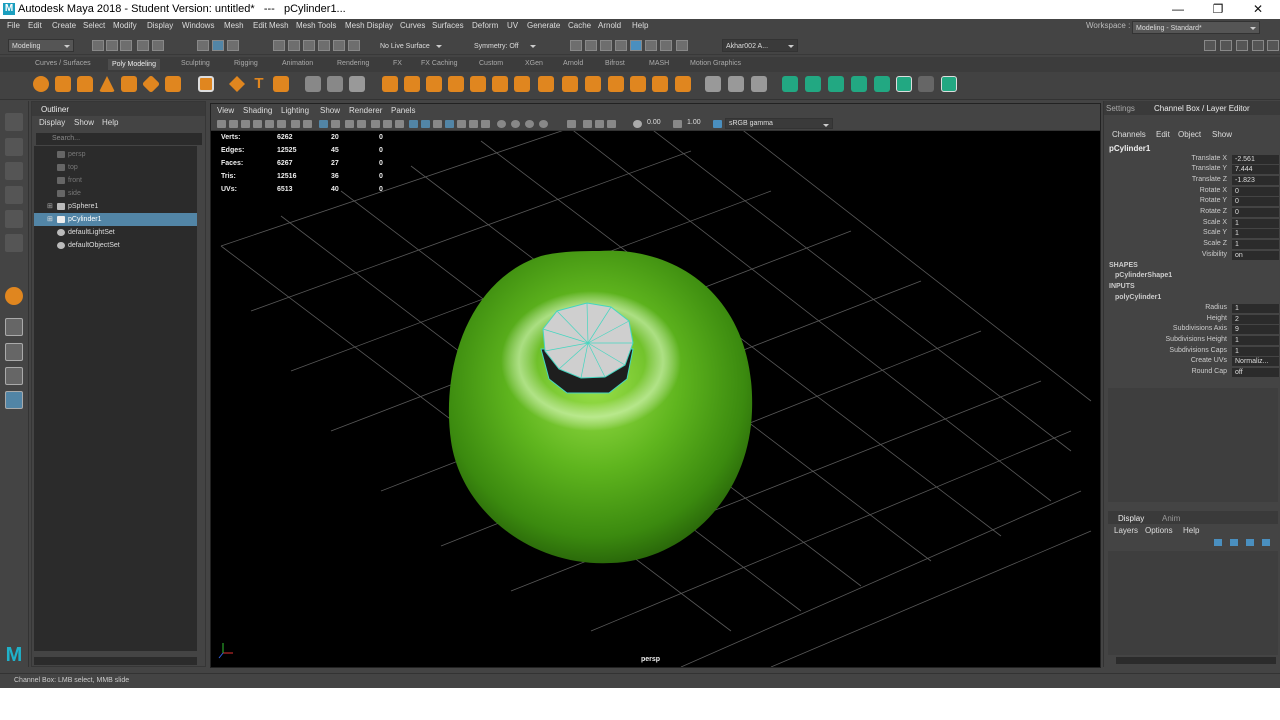  I want to click on isolate-select-icon, so click(501, 124).